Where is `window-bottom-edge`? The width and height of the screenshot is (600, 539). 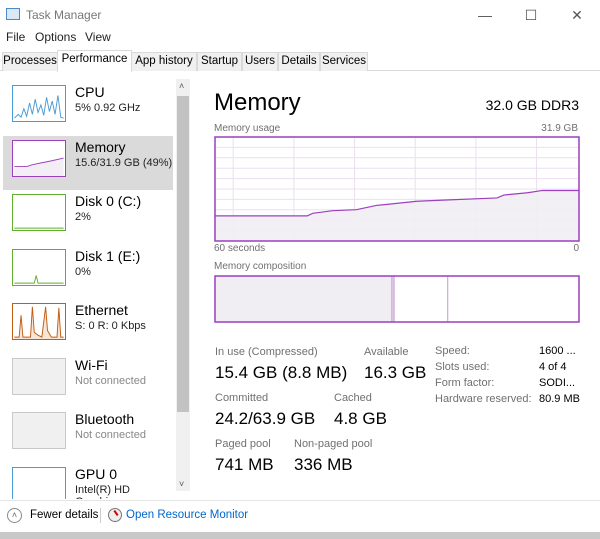 window-bottom-edge is located at coordinates (300, 535).